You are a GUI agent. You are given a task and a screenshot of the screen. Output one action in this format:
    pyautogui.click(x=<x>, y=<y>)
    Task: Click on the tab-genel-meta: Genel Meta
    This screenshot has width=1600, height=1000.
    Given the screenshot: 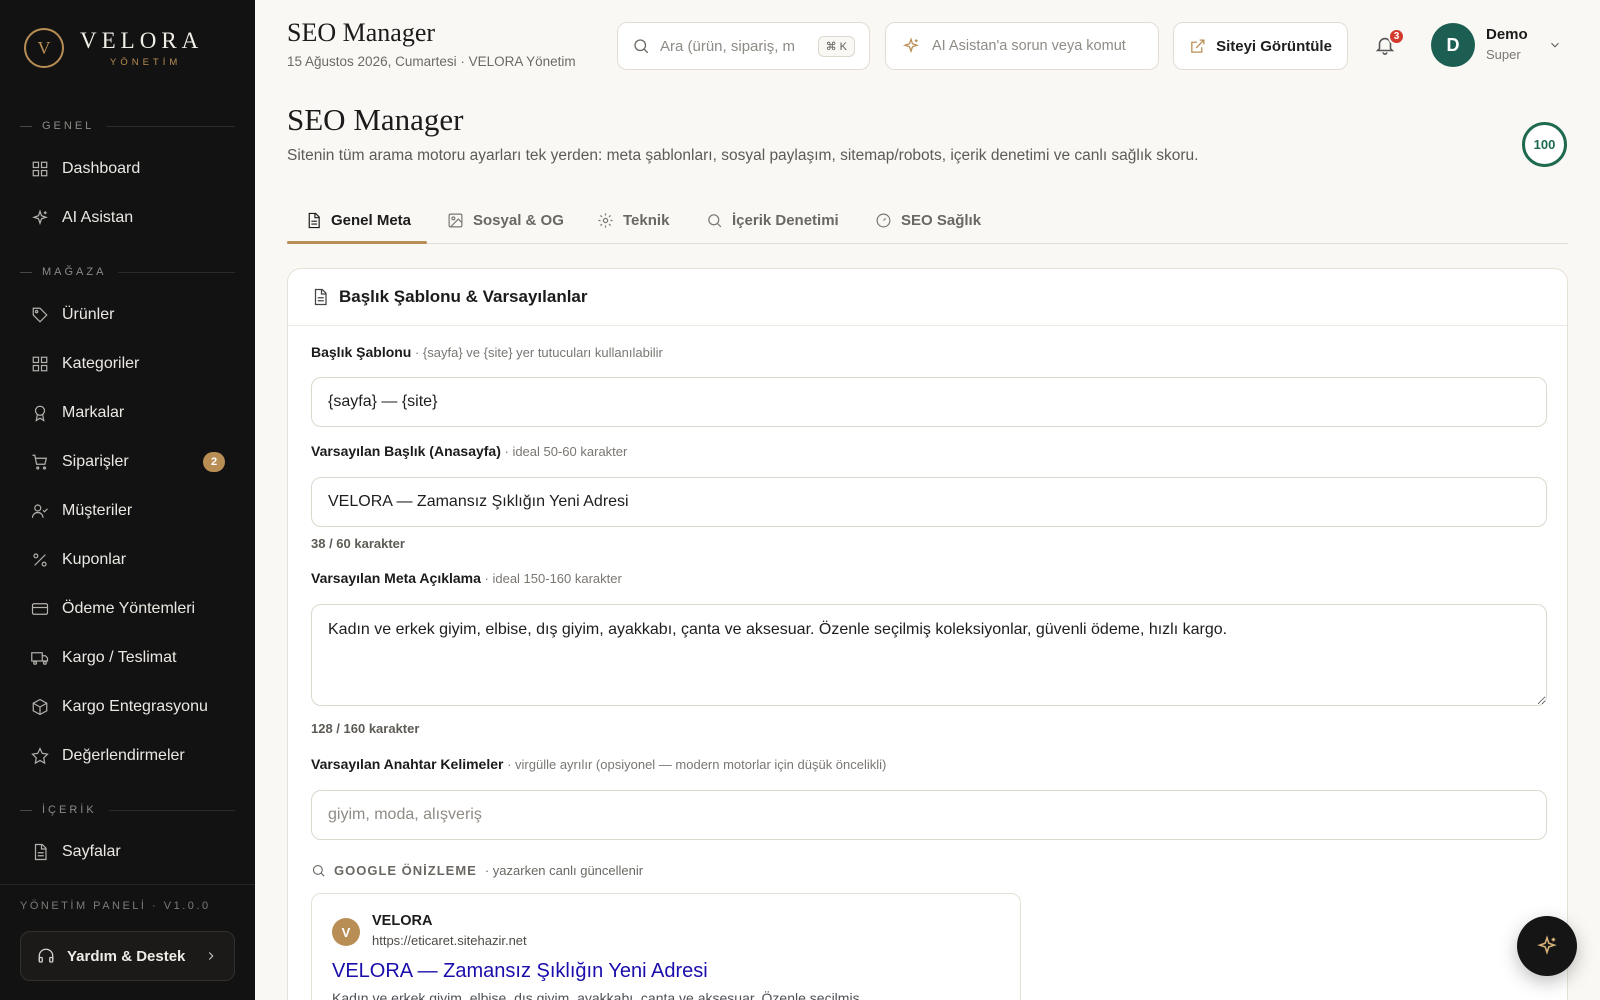 What is the action you would take?
    pyautogui.click(x=358, y=220)
    